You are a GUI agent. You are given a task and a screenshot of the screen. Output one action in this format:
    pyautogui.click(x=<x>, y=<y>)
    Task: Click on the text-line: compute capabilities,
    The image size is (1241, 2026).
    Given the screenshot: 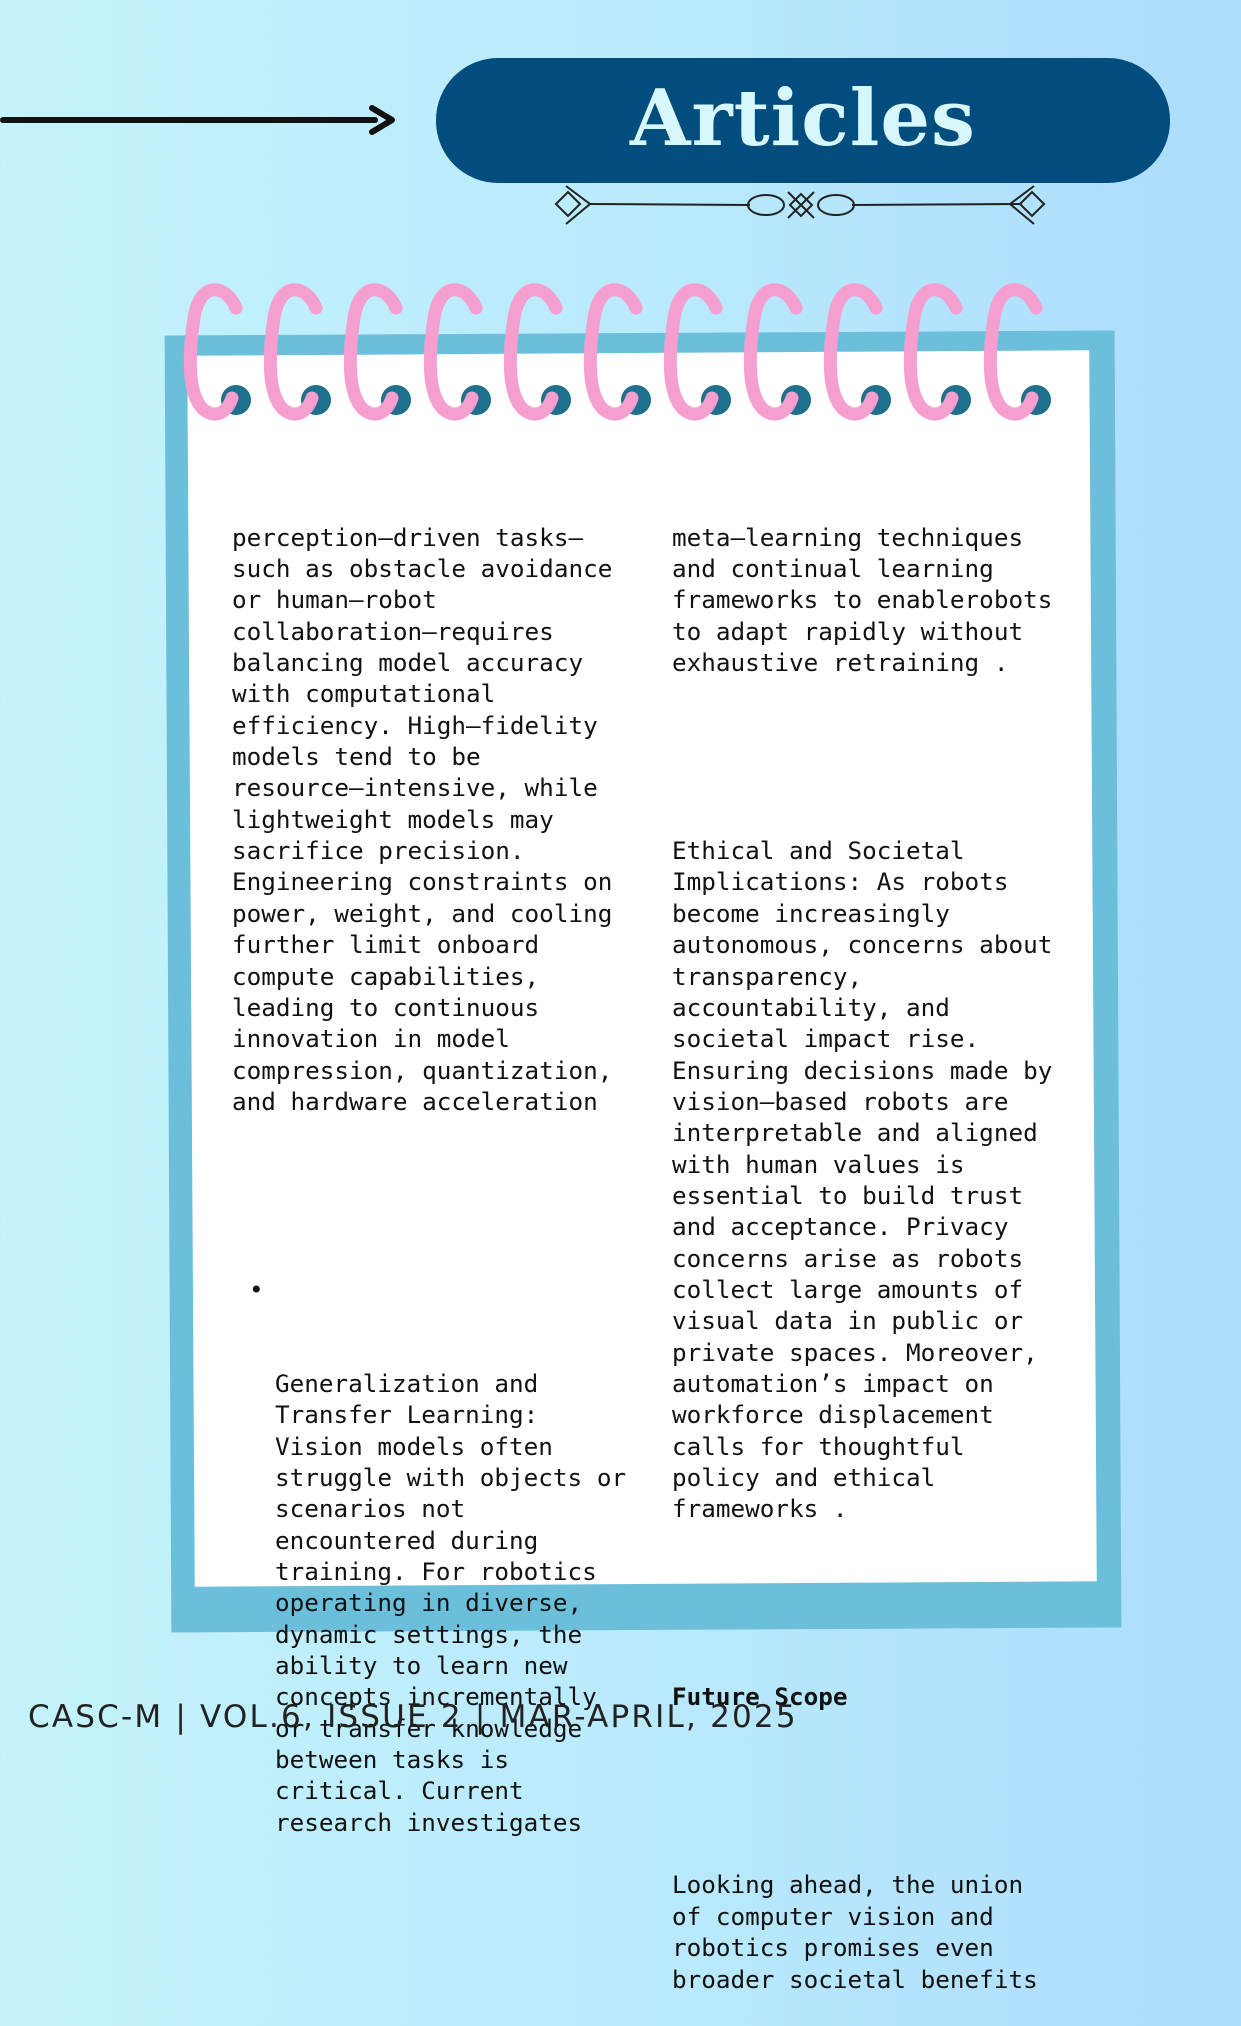 What is the action you would take?
    pyautogui.click(x=386, y=976)
    